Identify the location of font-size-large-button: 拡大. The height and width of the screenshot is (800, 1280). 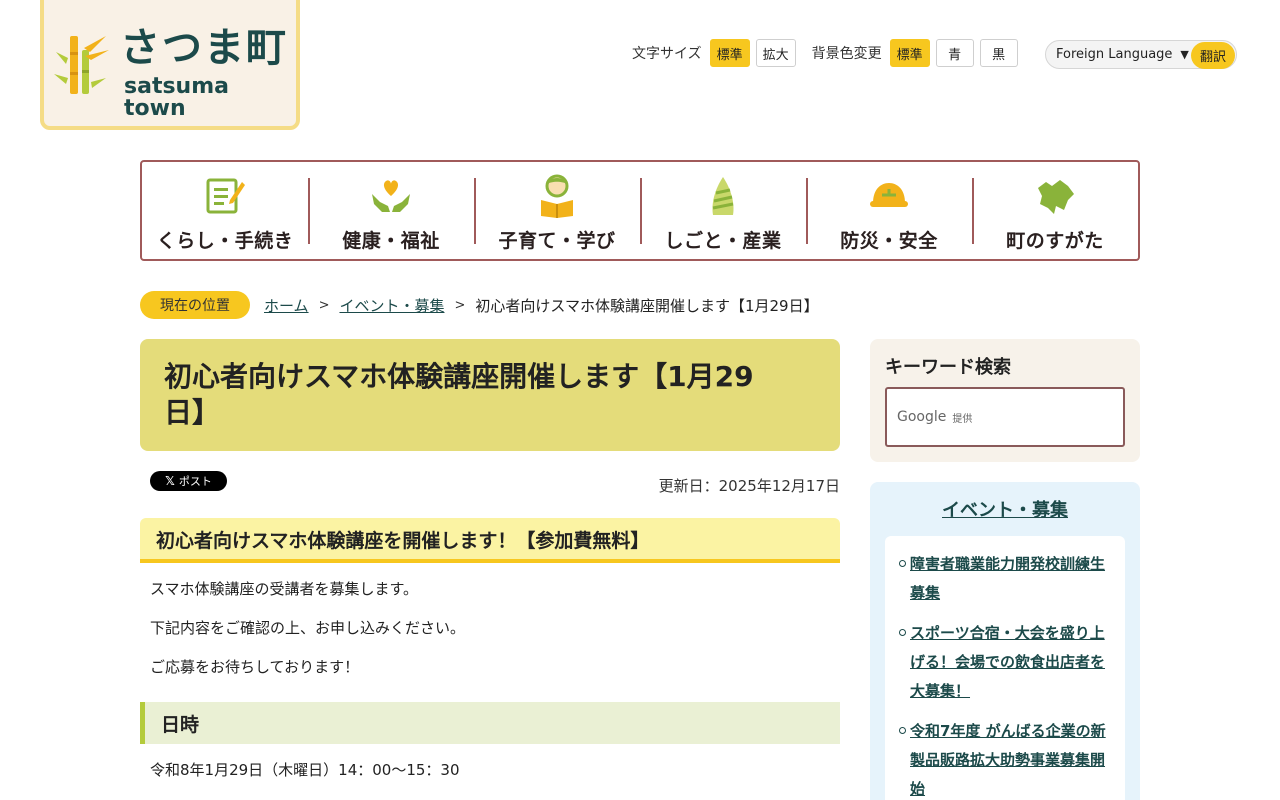
(775, 53).